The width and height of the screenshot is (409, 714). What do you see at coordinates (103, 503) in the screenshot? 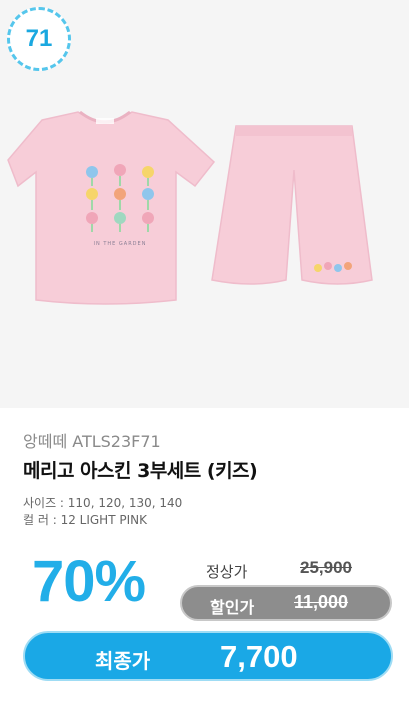
I see `size-options: 사이즈 : 110, 120, 130, 140` at bounding box center [103, 503].